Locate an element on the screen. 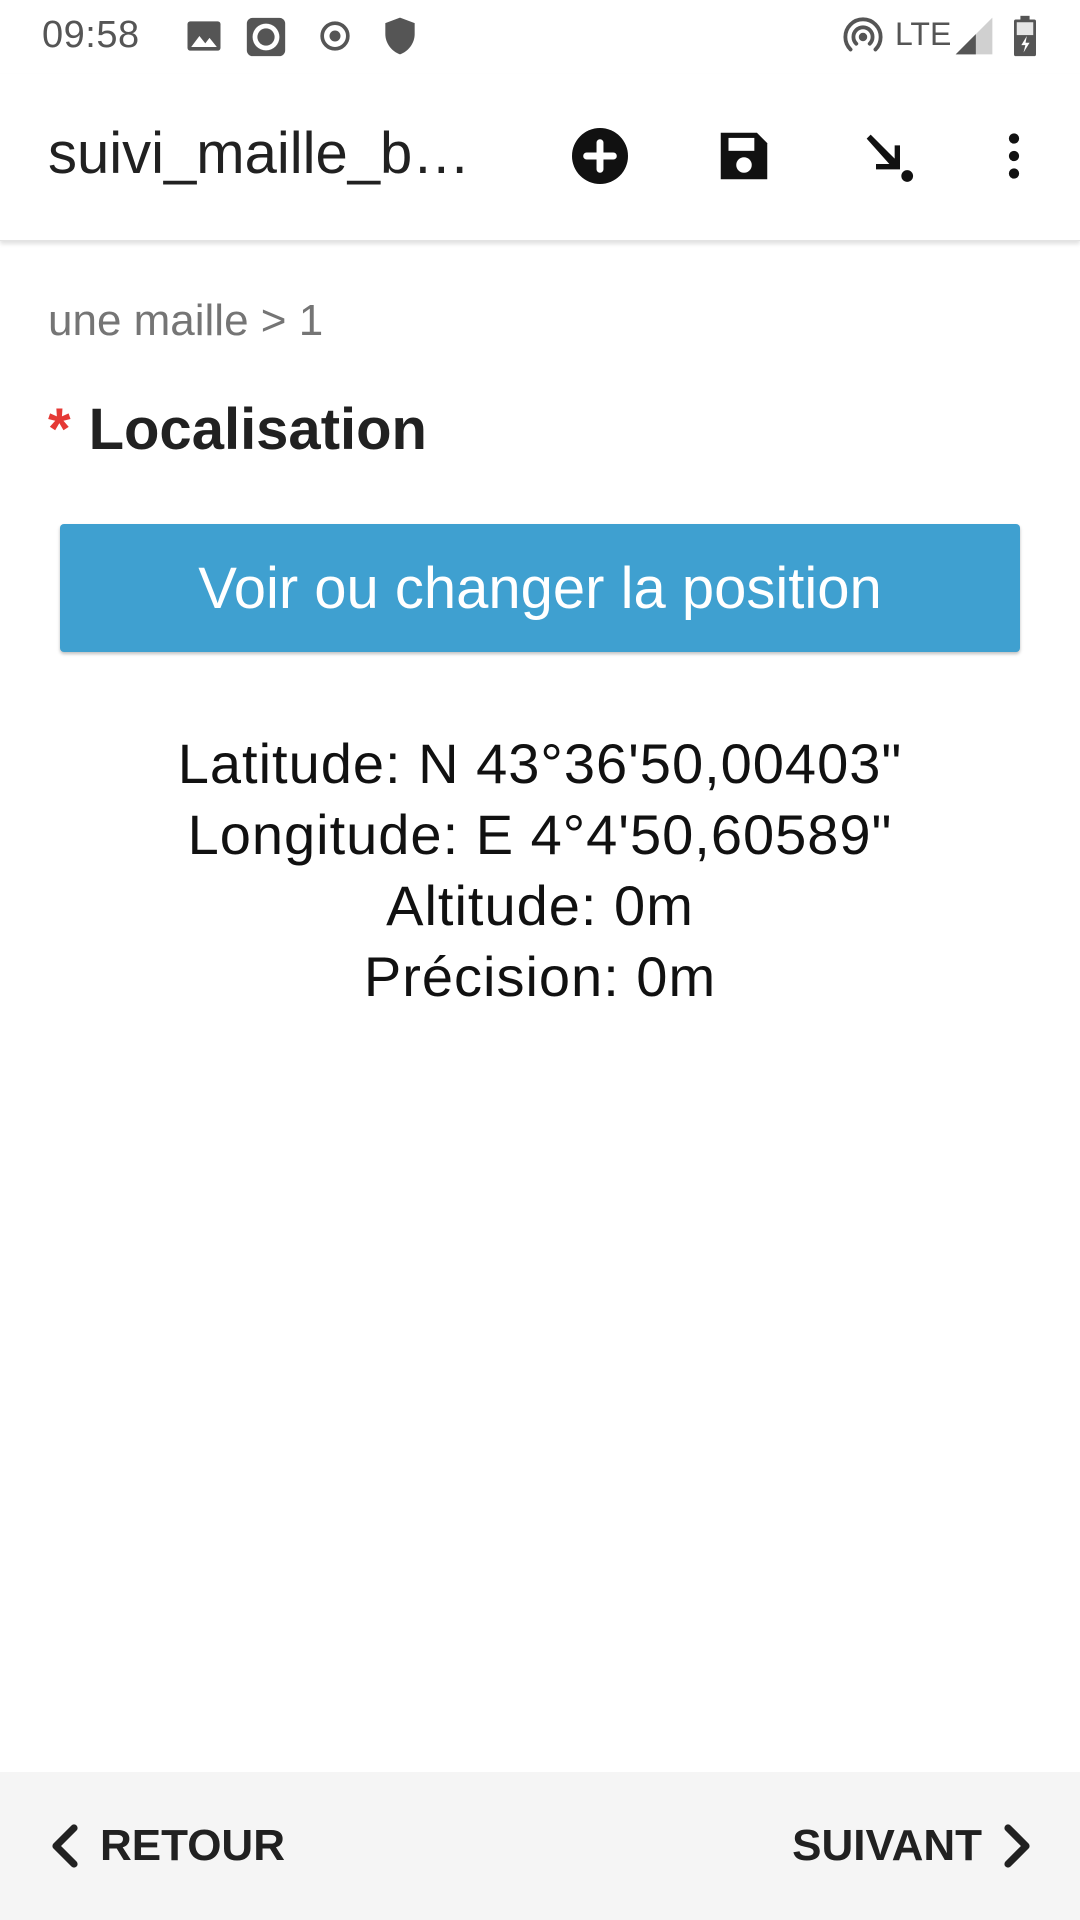 Image resolution: width=1080 pixels, height=1920 pixels. longitude-text: Longitude: E 4°4'50,60589" is located at coordinates (540, 834).